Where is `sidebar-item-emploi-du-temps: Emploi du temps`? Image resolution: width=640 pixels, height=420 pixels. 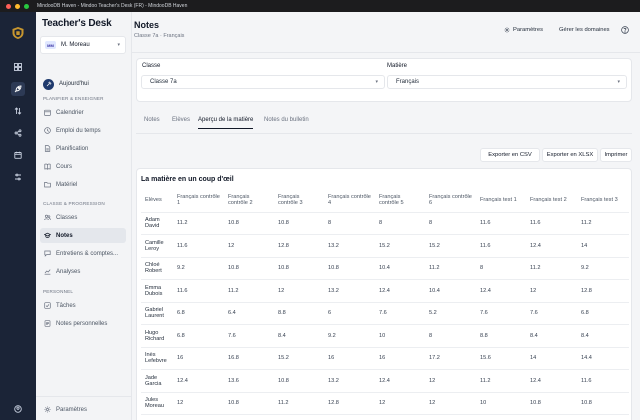
sidebar-item-emploi-du-temps: Emploi du temps is located at coordinates (83, 130).